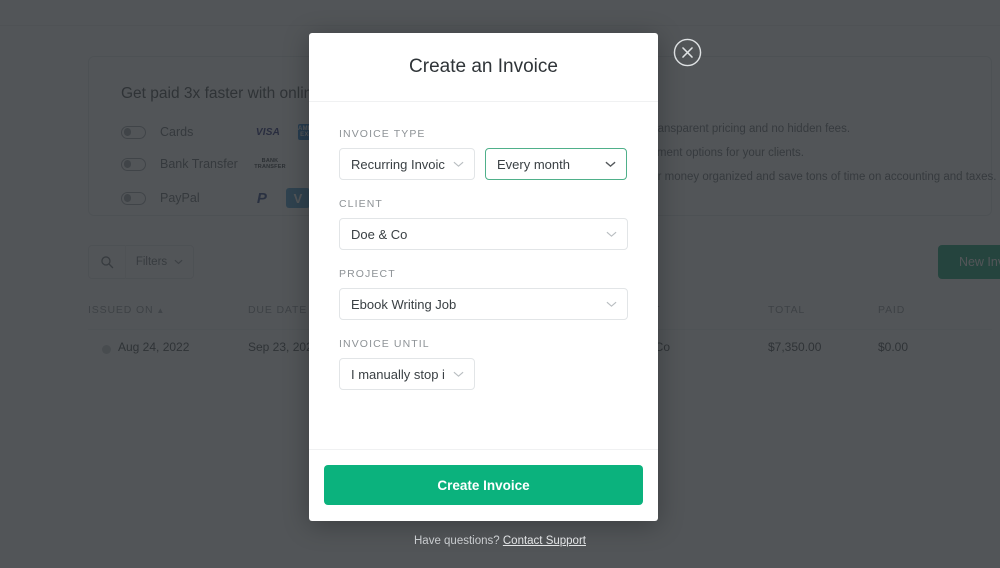  I want to click on invoice-until-select: I manually stop it, so click(407, 374).